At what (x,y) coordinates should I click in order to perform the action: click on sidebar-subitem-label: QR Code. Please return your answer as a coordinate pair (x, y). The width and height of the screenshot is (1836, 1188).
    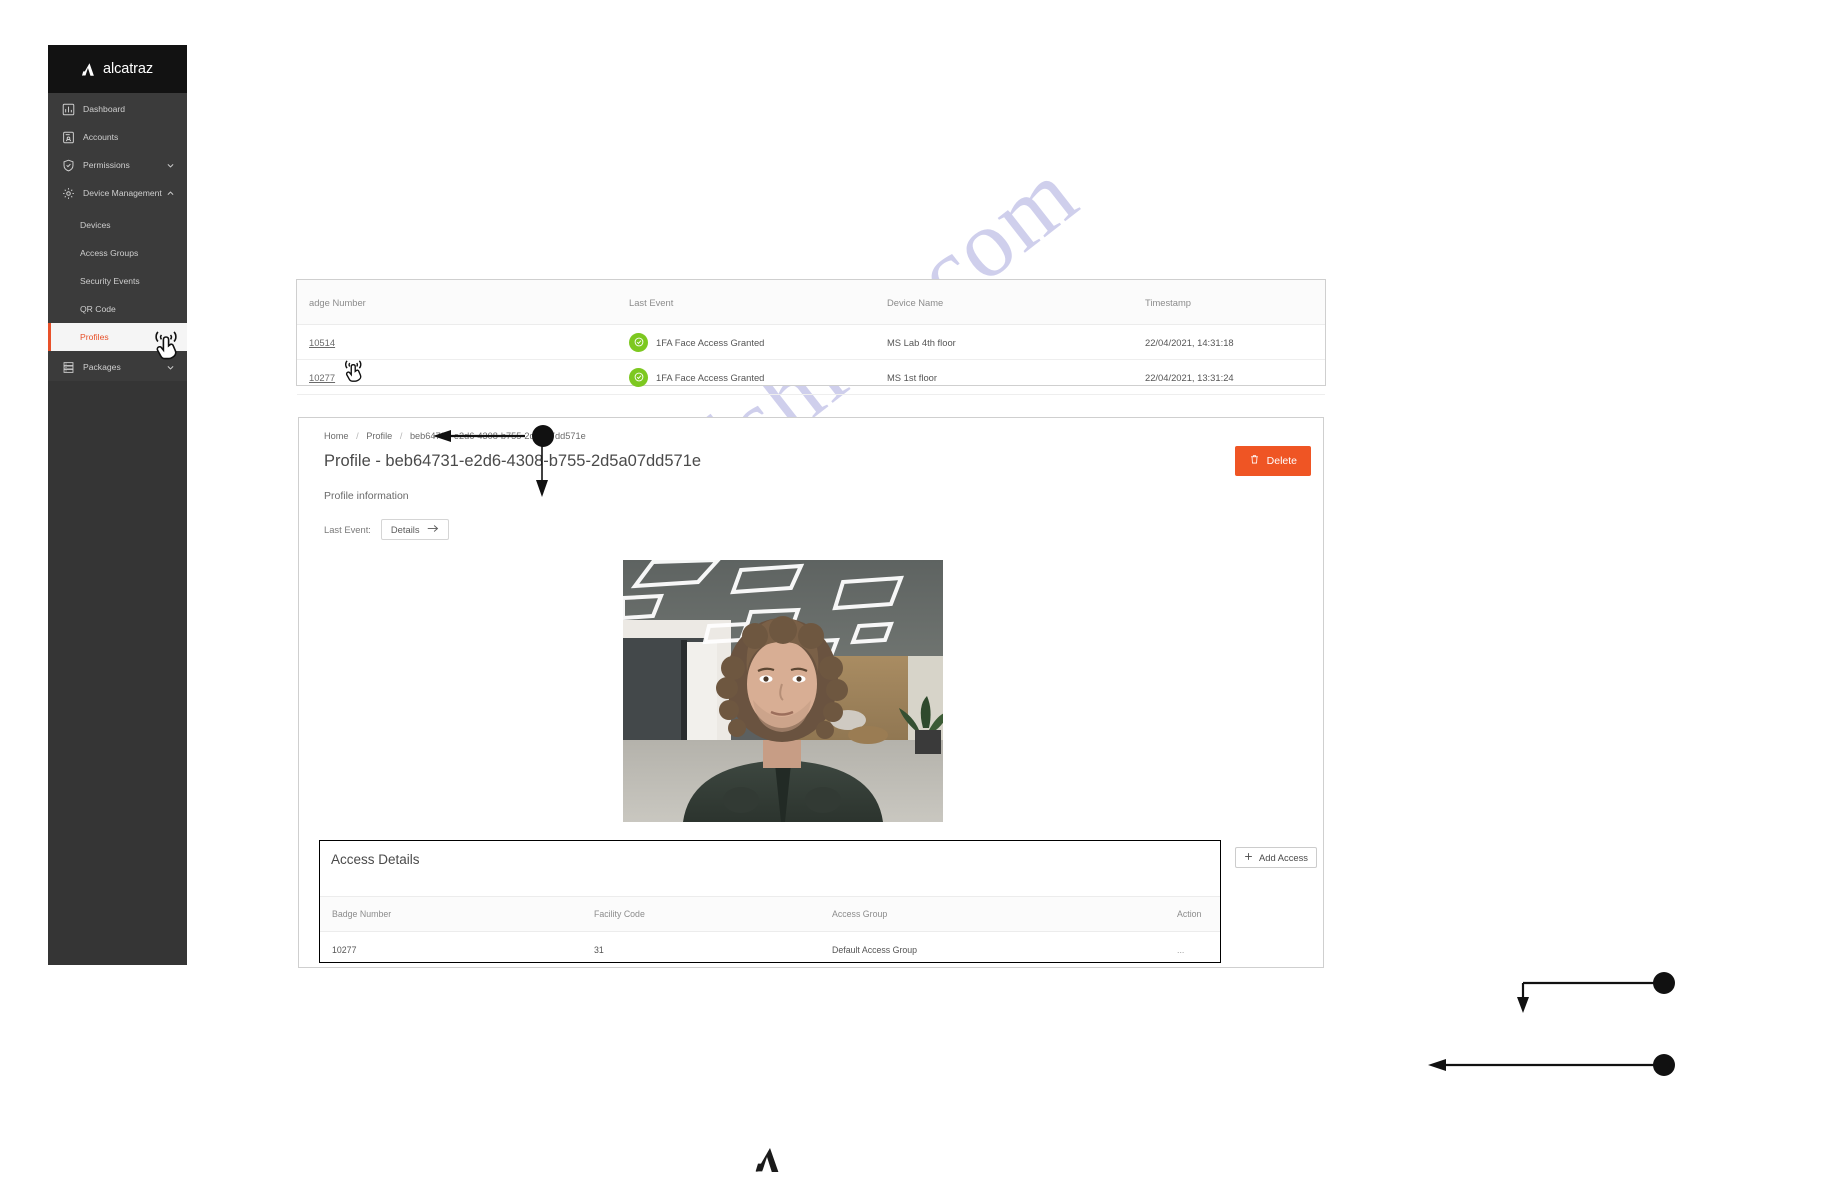
    Looking at the image, I should click on (98, 309).